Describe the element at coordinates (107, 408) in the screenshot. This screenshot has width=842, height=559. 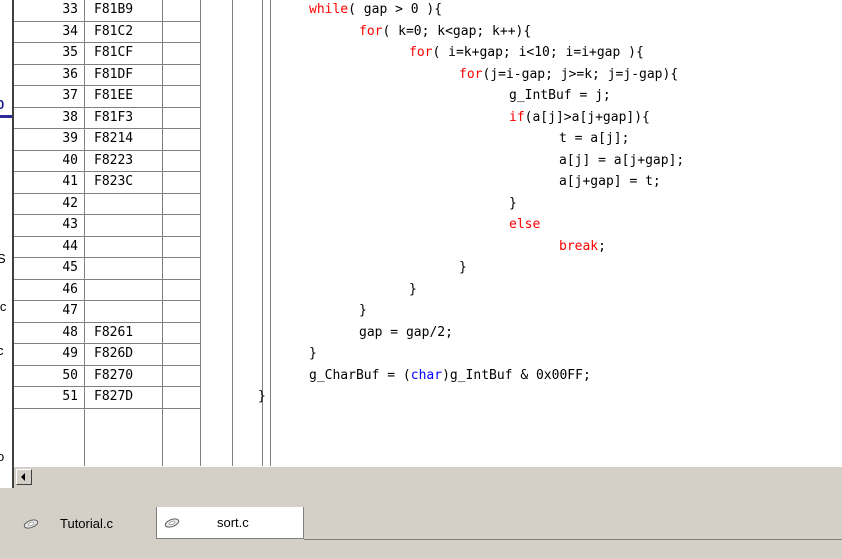
I see `row-divider` at that location.